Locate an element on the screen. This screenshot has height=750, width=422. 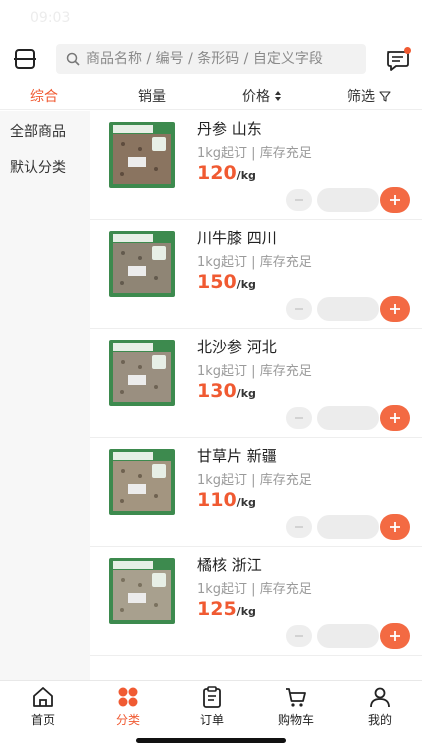
notification-dot is located at coordinates (407, 50).